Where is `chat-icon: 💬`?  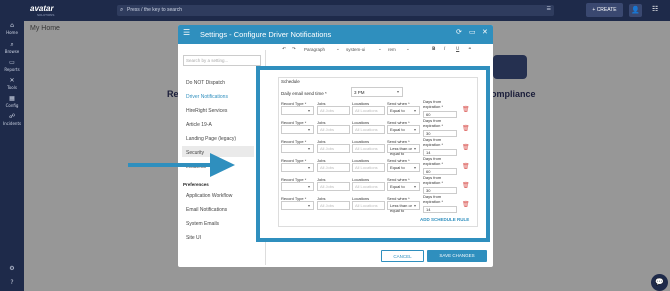
chat-icon: 💬 is located at coordinates (659, 282).